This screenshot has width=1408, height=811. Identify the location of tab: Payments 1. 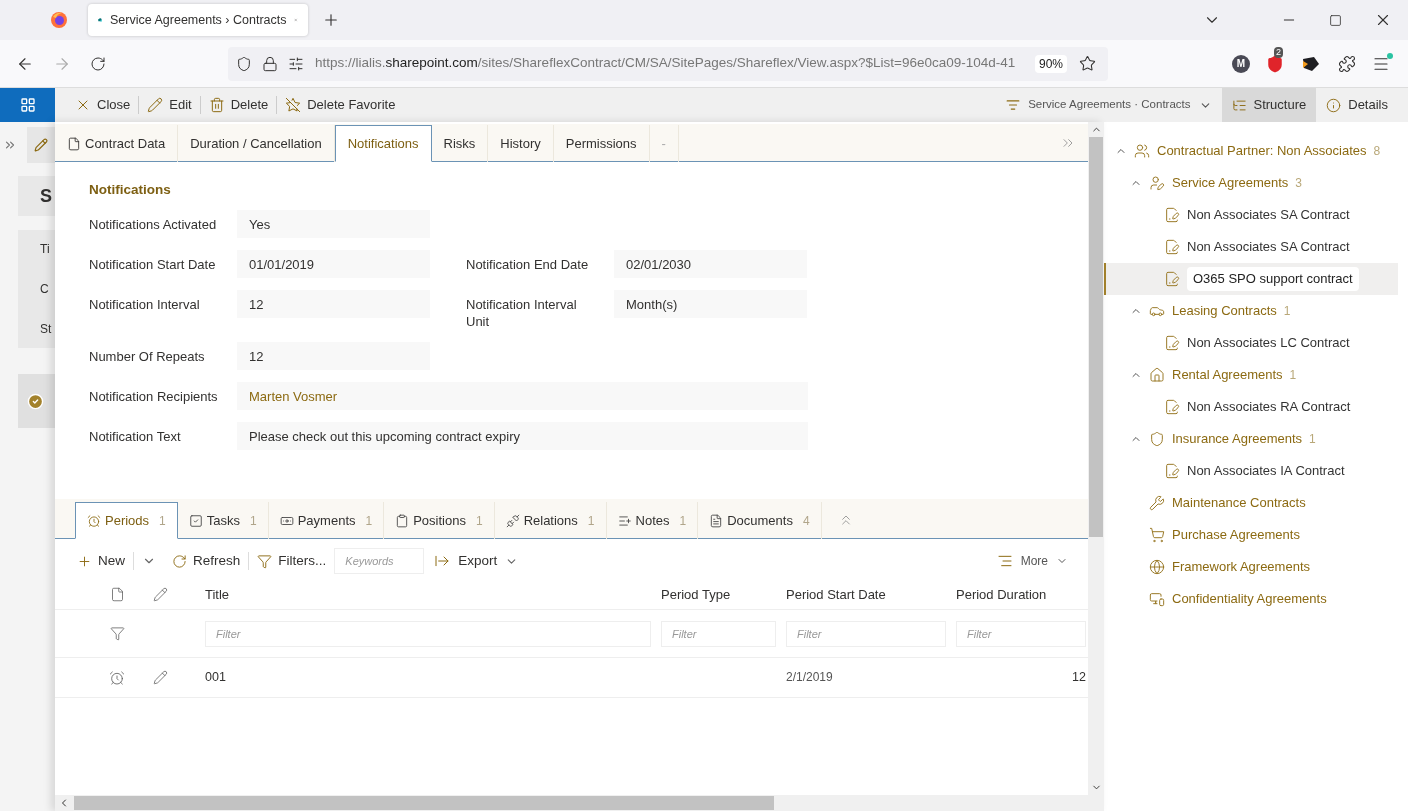
(326, 520).